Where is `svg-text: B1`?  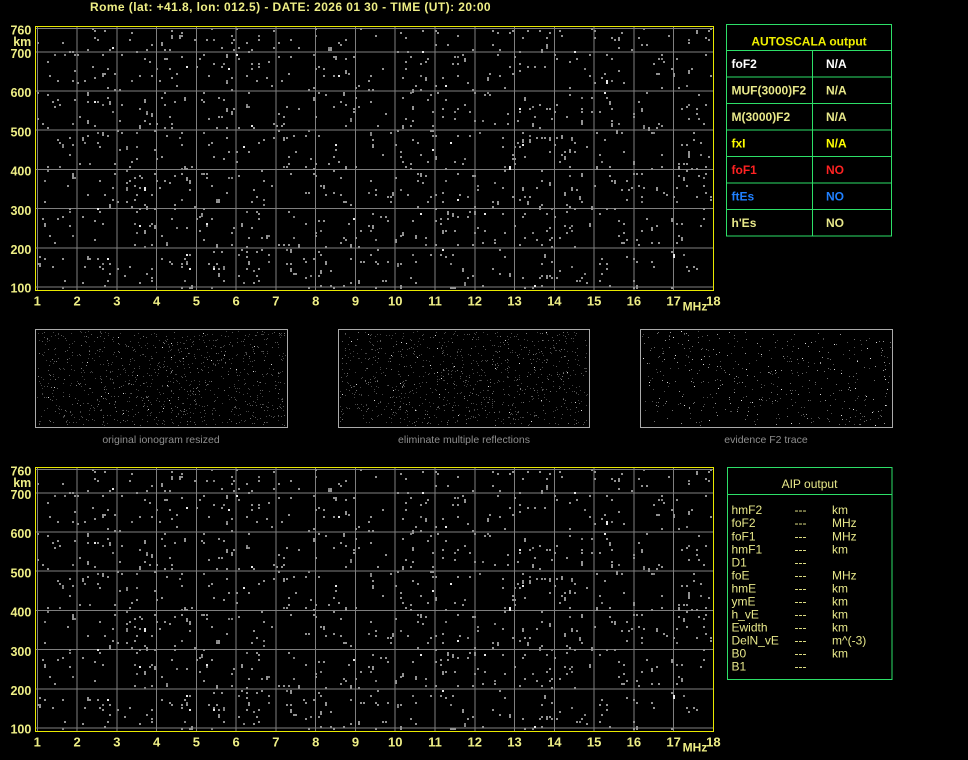
svg-text: B1 is located at coordinates (739, 667).